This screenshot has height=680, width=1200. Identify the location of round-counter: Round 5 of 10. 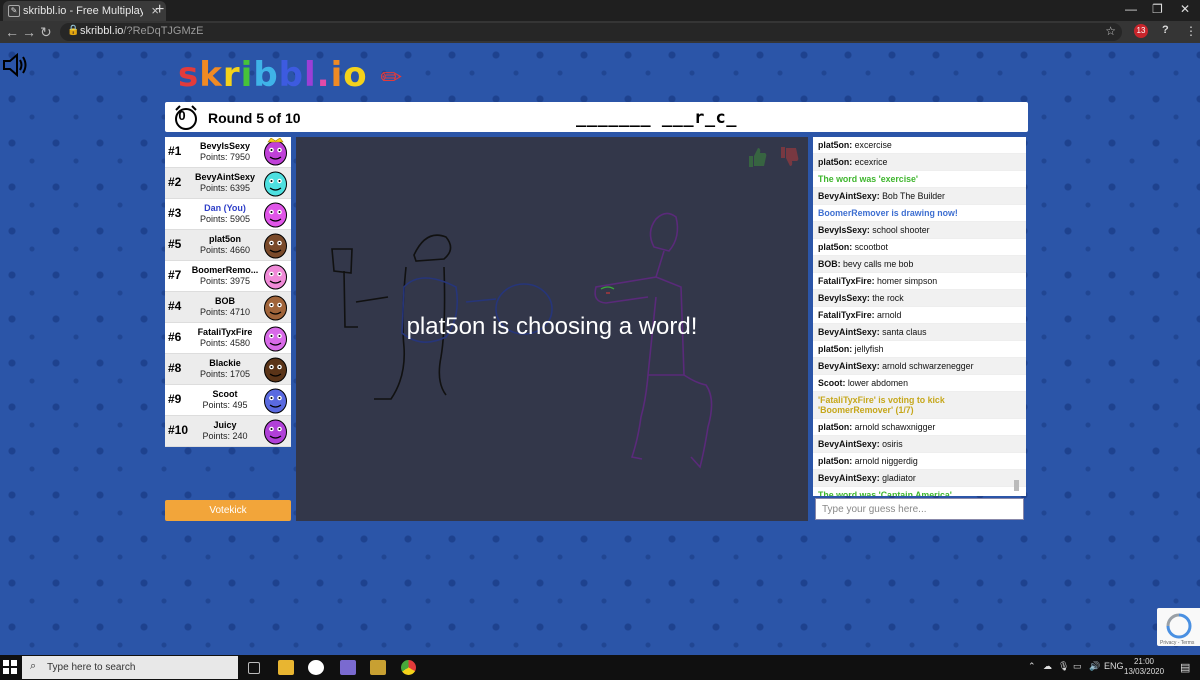
(254, 118).